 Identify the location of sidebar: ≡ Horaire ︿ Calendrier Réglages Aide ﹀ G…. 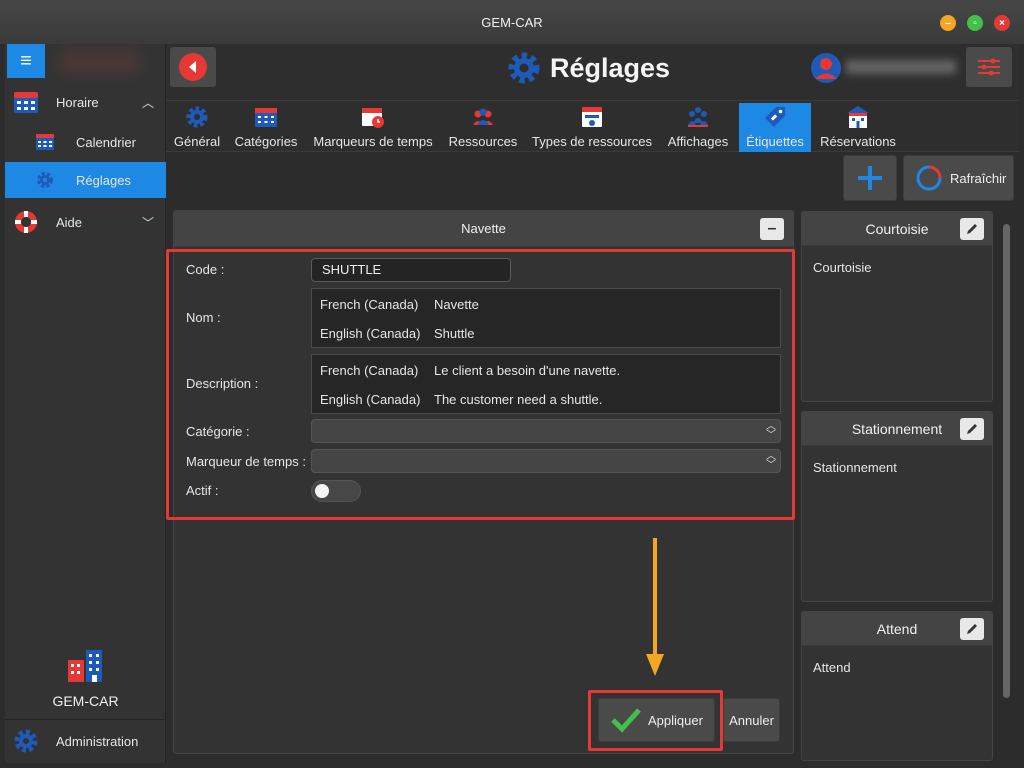
(85, 403).